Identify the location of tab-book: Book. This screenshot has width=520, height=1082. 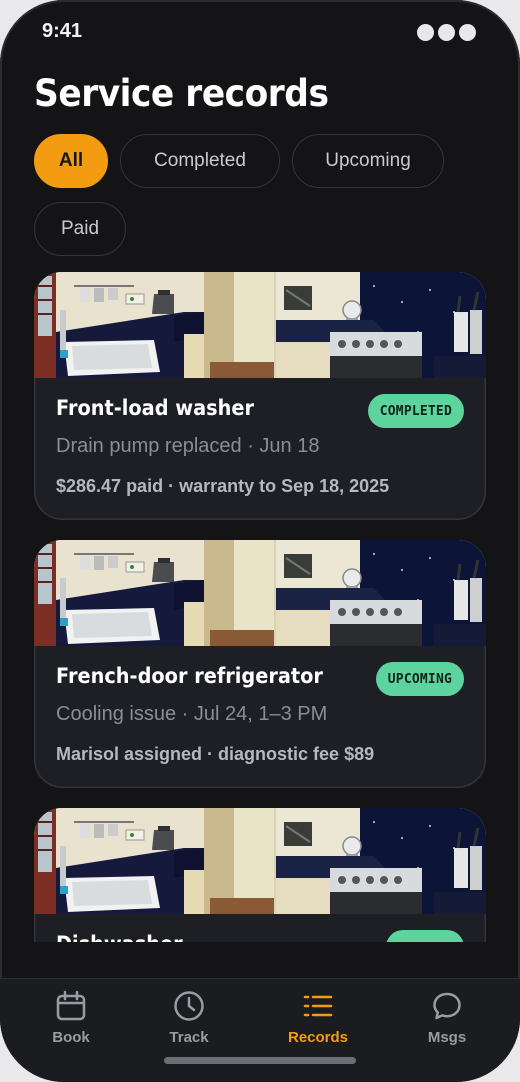
(71, 1019).